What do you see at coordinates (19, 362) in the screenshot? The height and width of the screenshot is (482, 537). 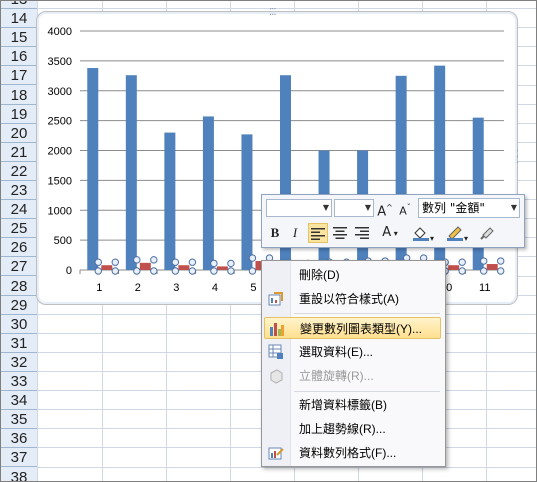 I see `row-header: 32` at bounding box center [19, 362].